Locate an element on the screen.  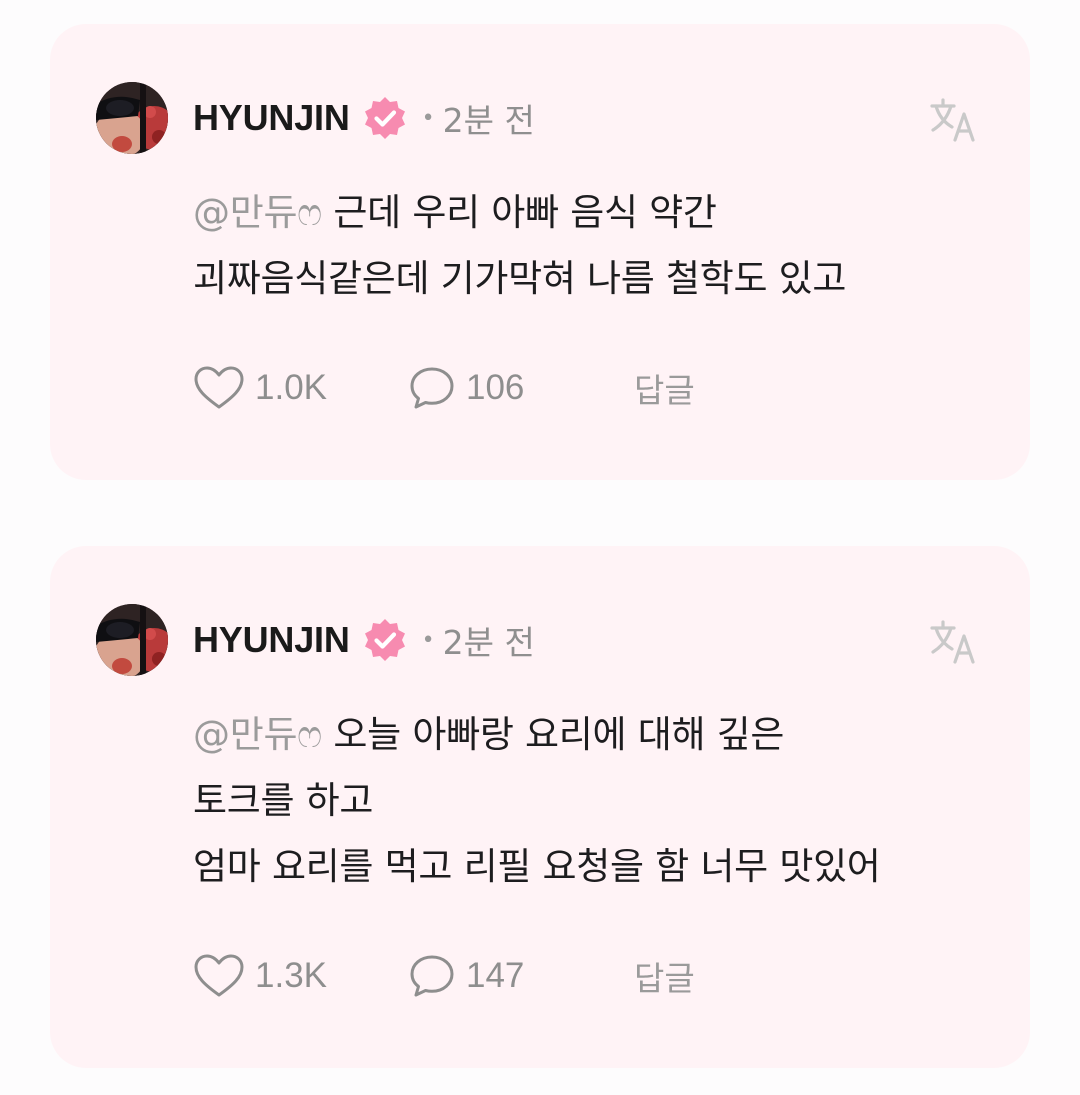
comment-button: 106 is located at coordinates (521, 388).